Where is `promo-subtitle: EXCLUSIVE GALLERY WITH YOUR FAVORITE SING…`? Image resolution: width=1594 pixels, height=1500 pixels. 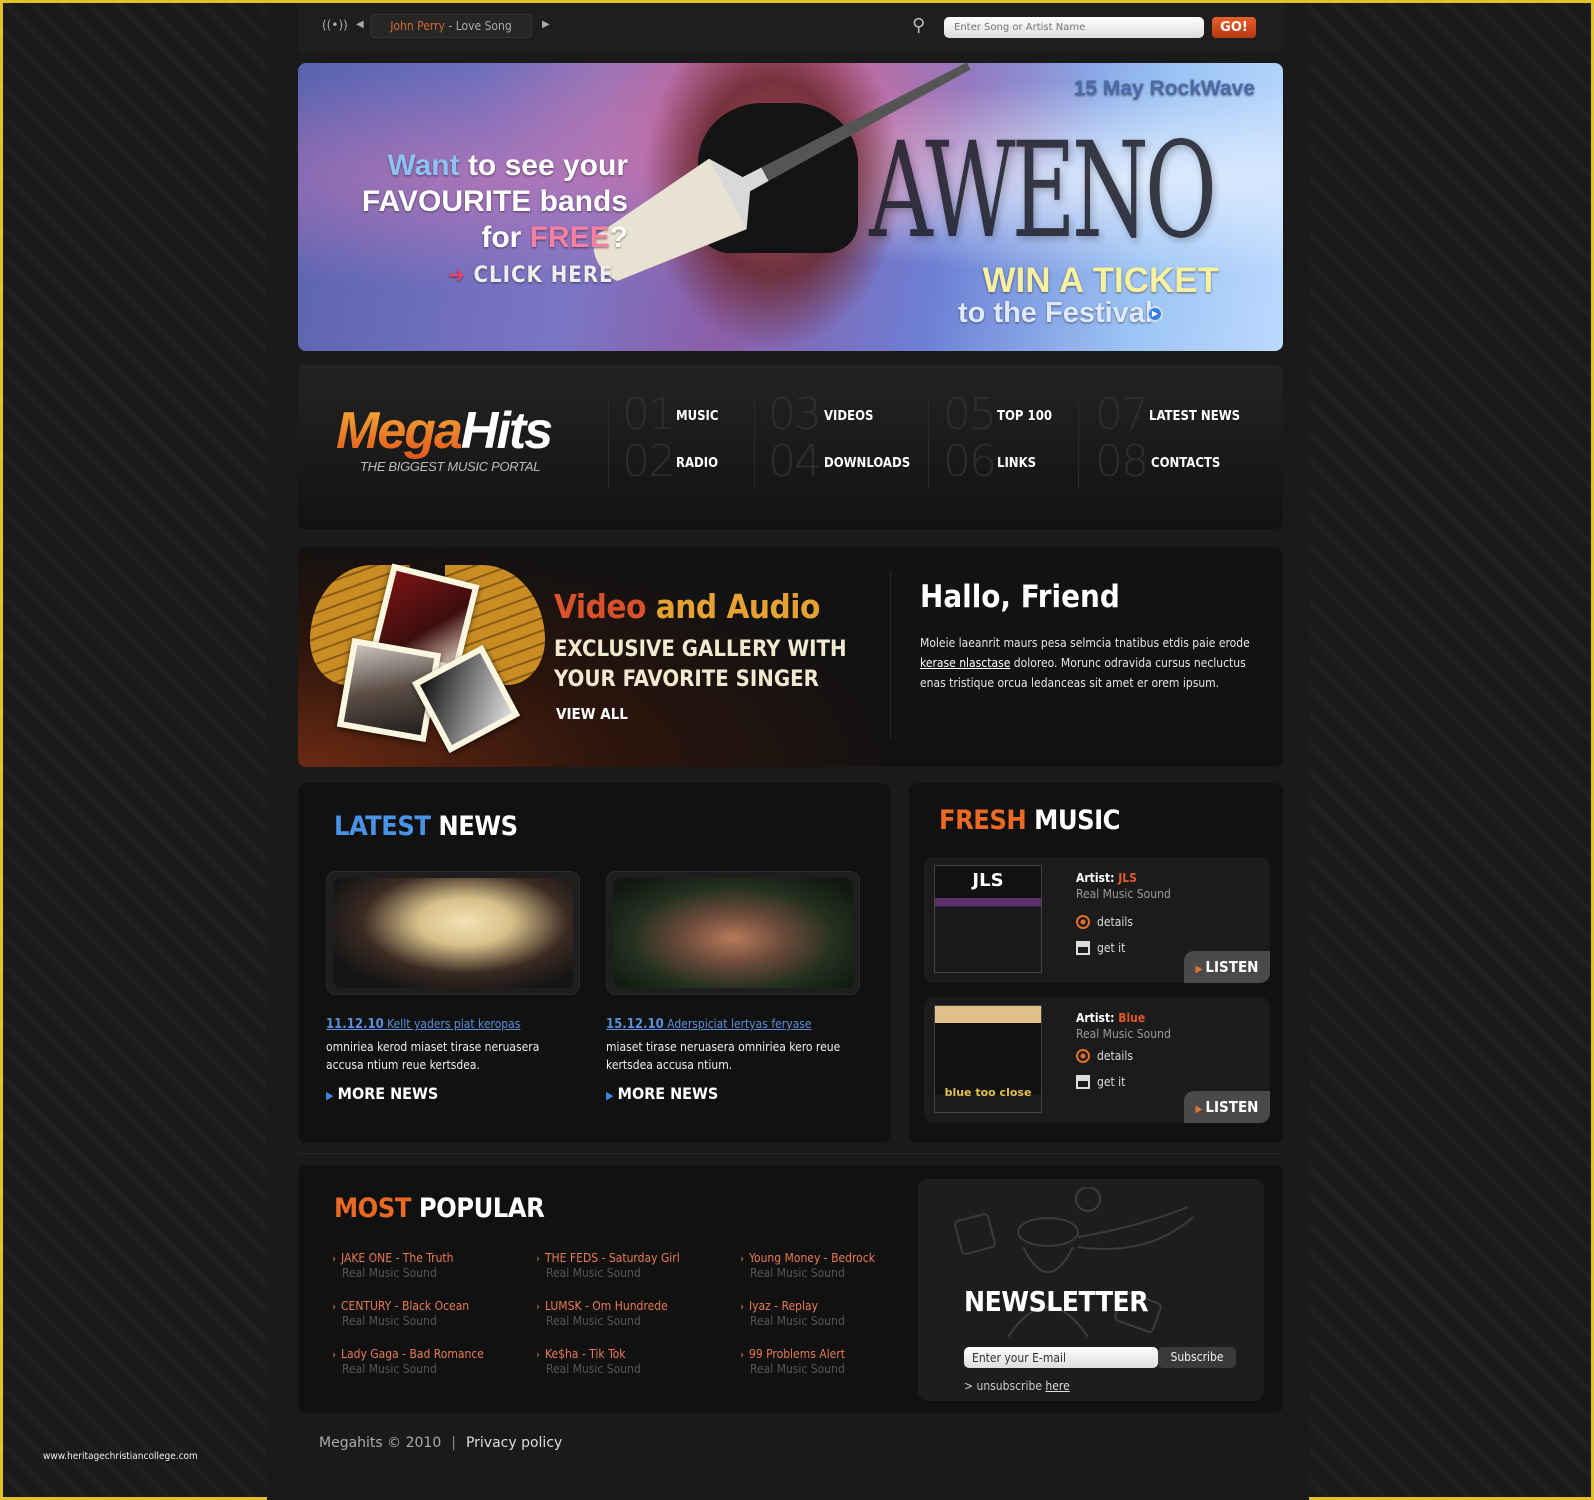
promo-subtitle: EXCLUSIVE GALLERY WITH YOUR FAVORITE SING… is located at coordinates (700, 665).